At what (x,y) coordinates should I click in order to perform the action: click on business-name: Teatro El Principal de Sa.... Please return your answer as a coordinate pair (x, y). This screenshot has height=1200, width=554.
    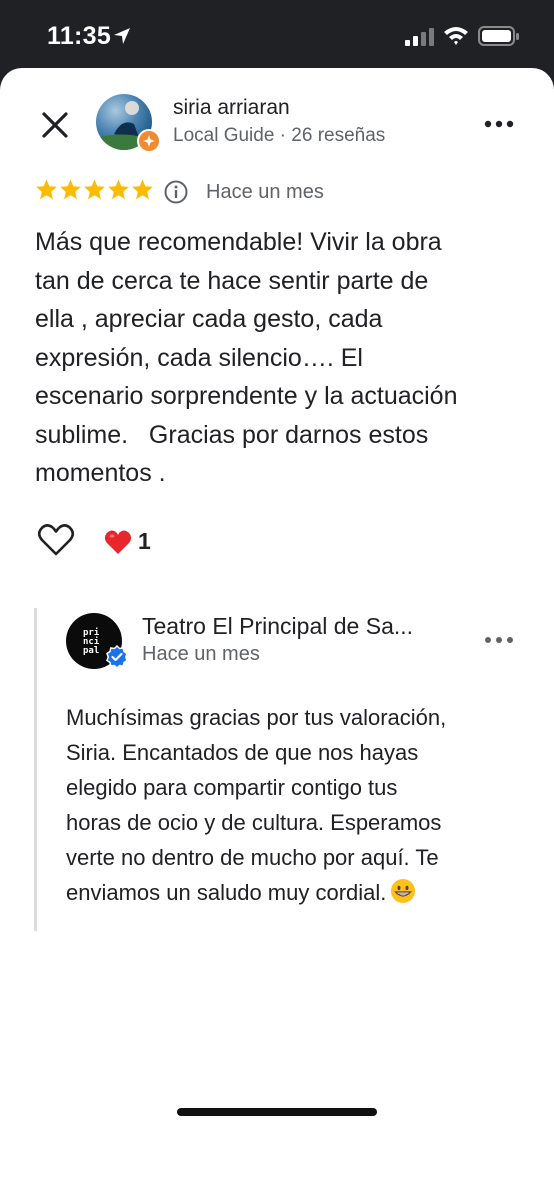
    Looking at the image, I should click on (292, 626).